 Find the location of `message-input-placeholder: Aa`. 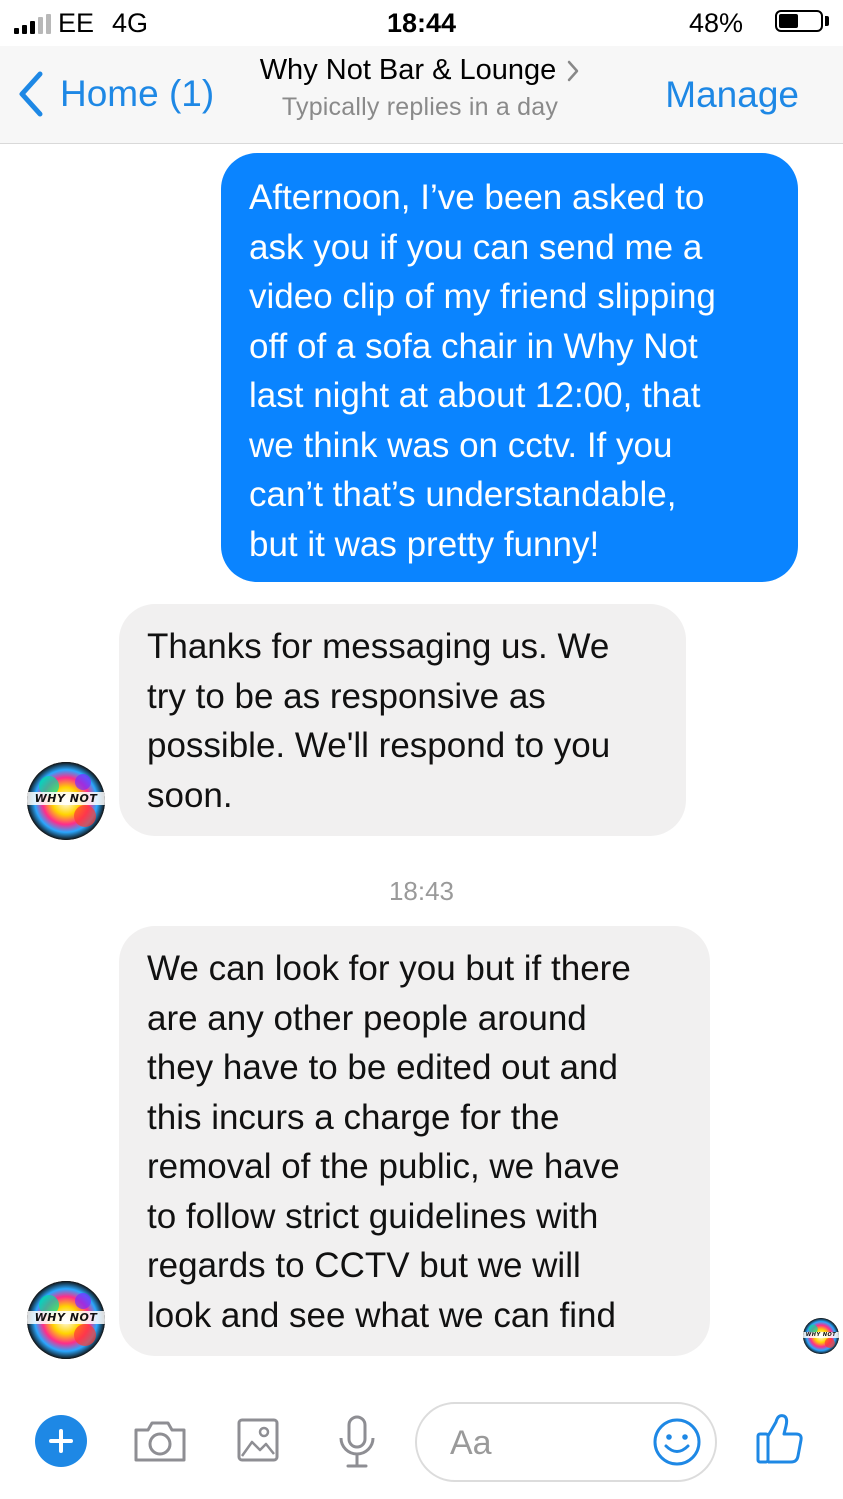

message-input-placeholder: Aa is located at coordinates (471, 1443).